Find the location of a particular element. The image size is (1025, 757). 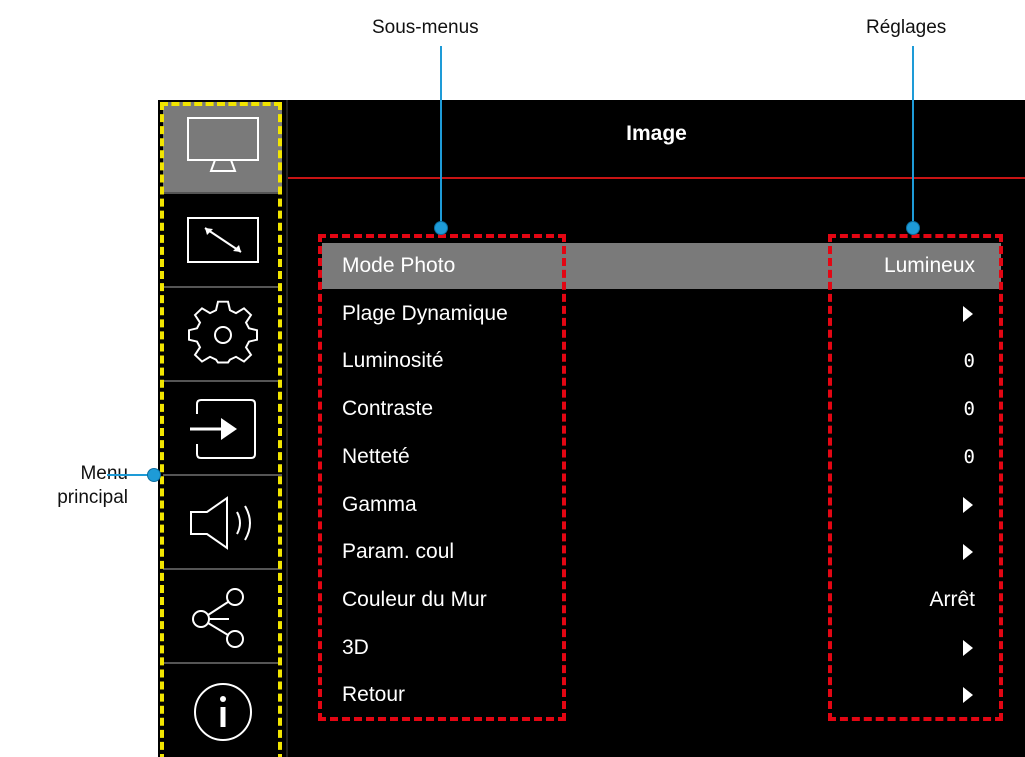

submenus-callout-line is located at coordinates (441, 137).